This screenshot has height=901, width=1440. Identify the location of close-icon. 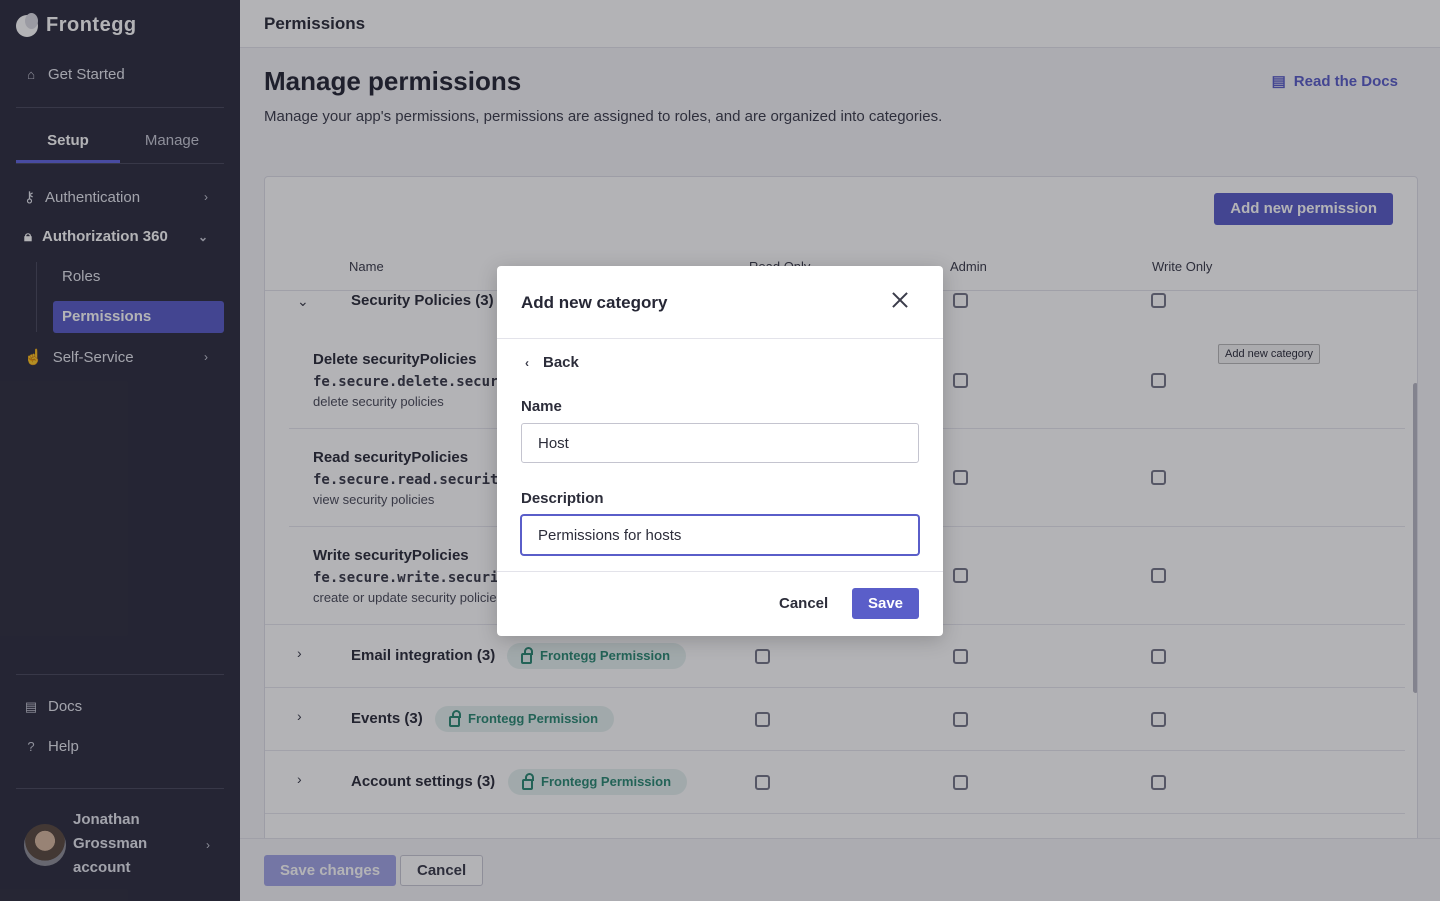
(900, 300).